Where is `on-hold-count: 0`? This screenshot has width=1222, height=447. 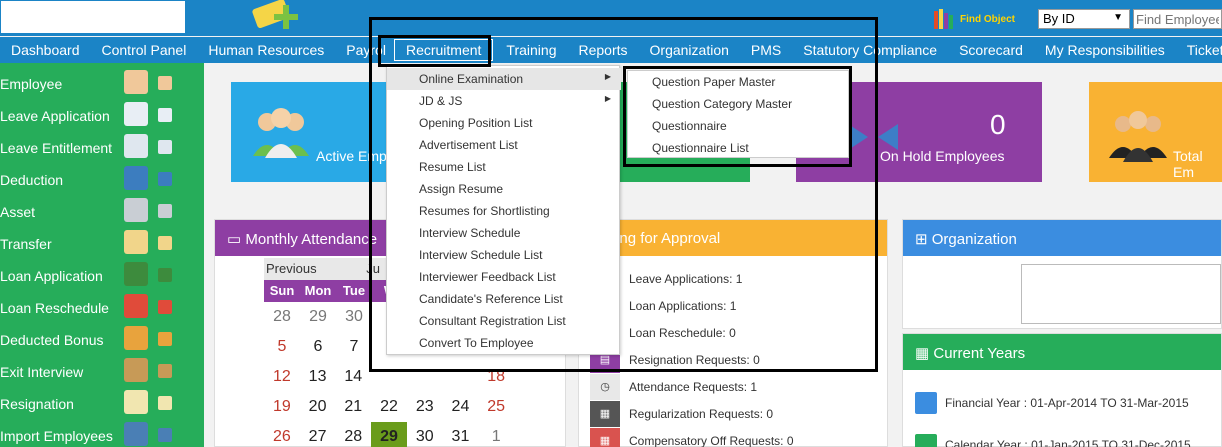 on-hold-count: 0 is located at coordinates (998, 124).